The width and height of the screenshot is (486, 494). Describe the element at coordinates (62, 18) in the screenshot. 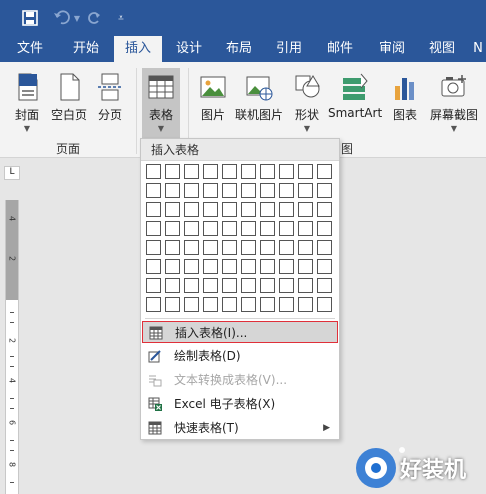

I see `undo-icon` at that location.